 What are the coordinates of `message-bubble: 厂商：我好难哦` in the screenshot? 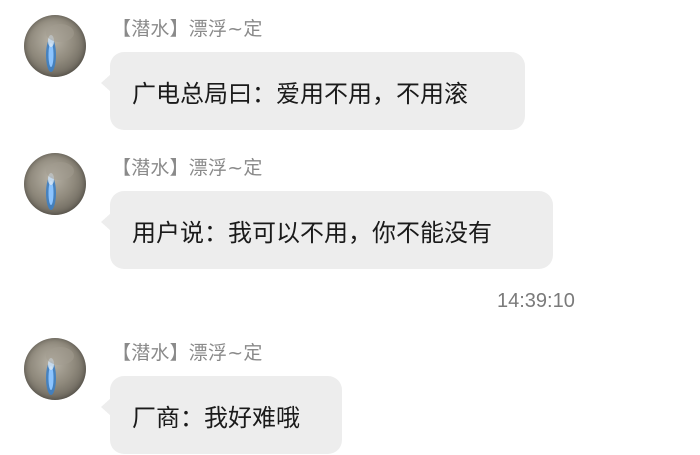 It's located at (221, 415).